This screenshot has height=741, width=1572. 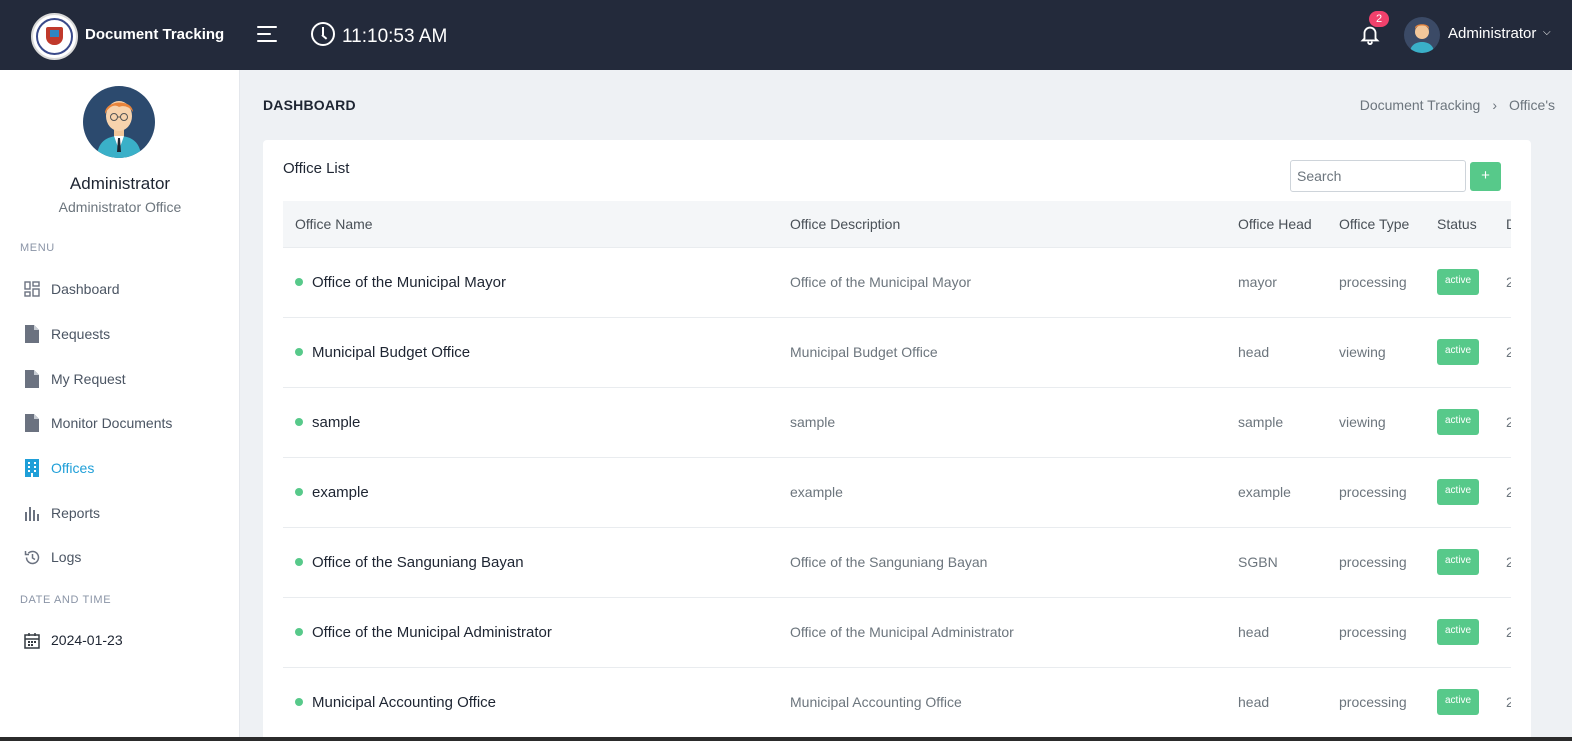 I want to click on date-section-label: DATE AND TIME, so click(x=66, y=600).